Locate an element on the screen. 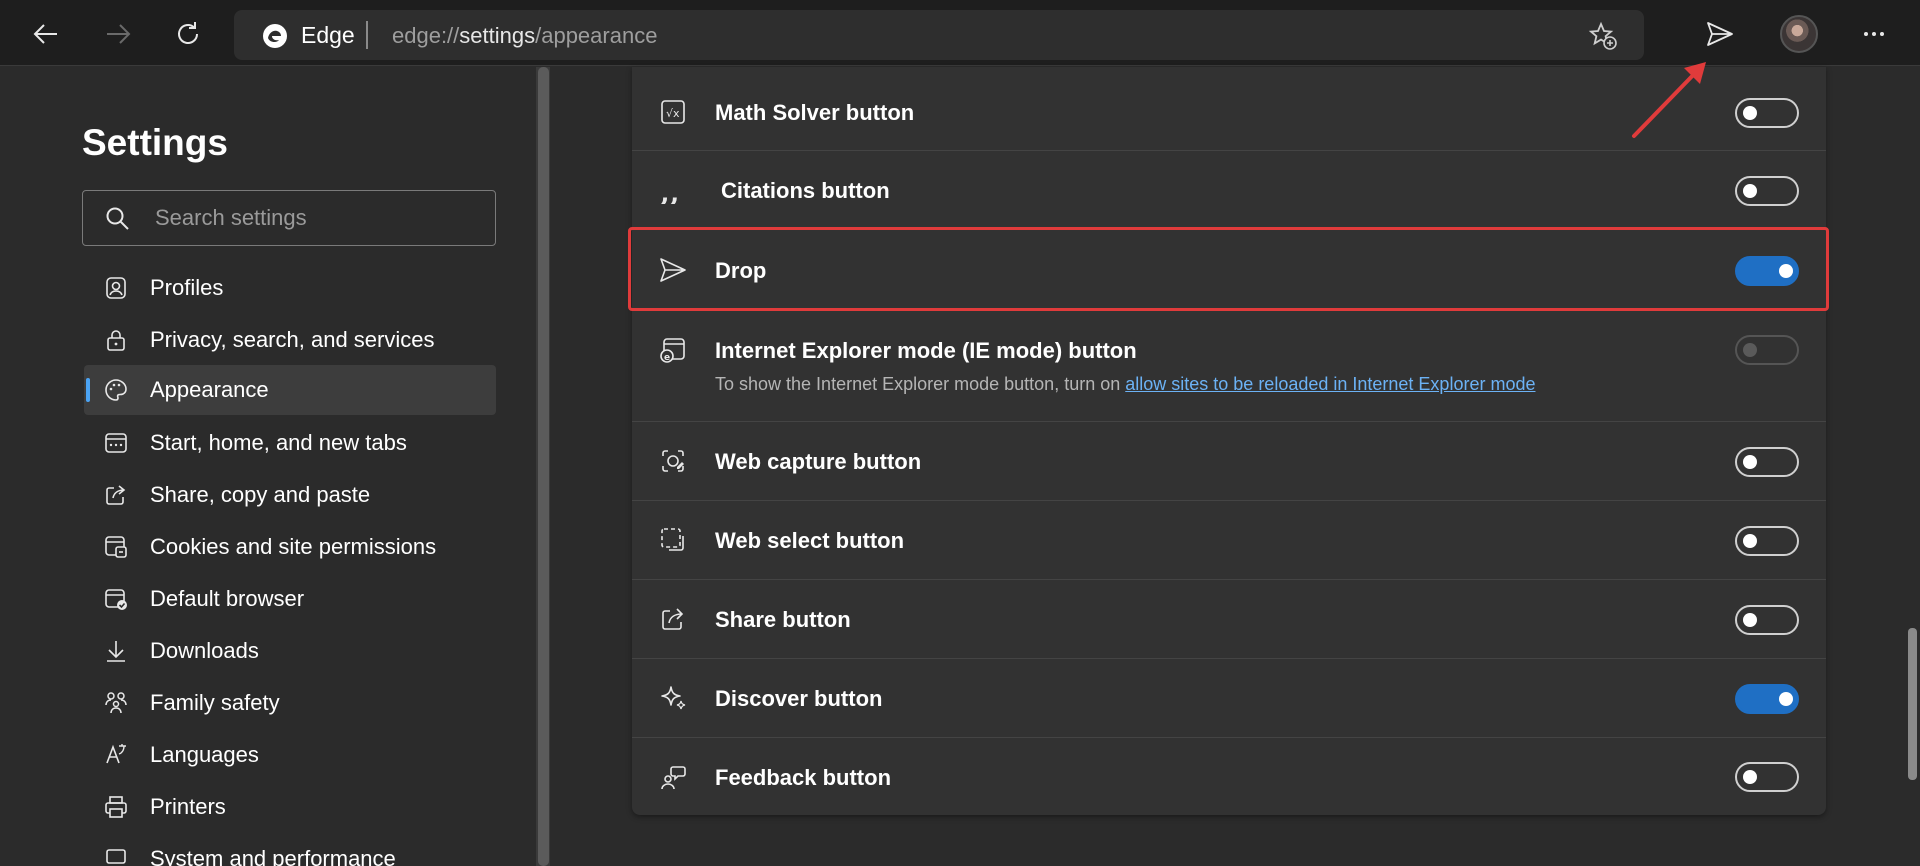  sidebar-item-label: Profiles is located at coordinates (187, 287).